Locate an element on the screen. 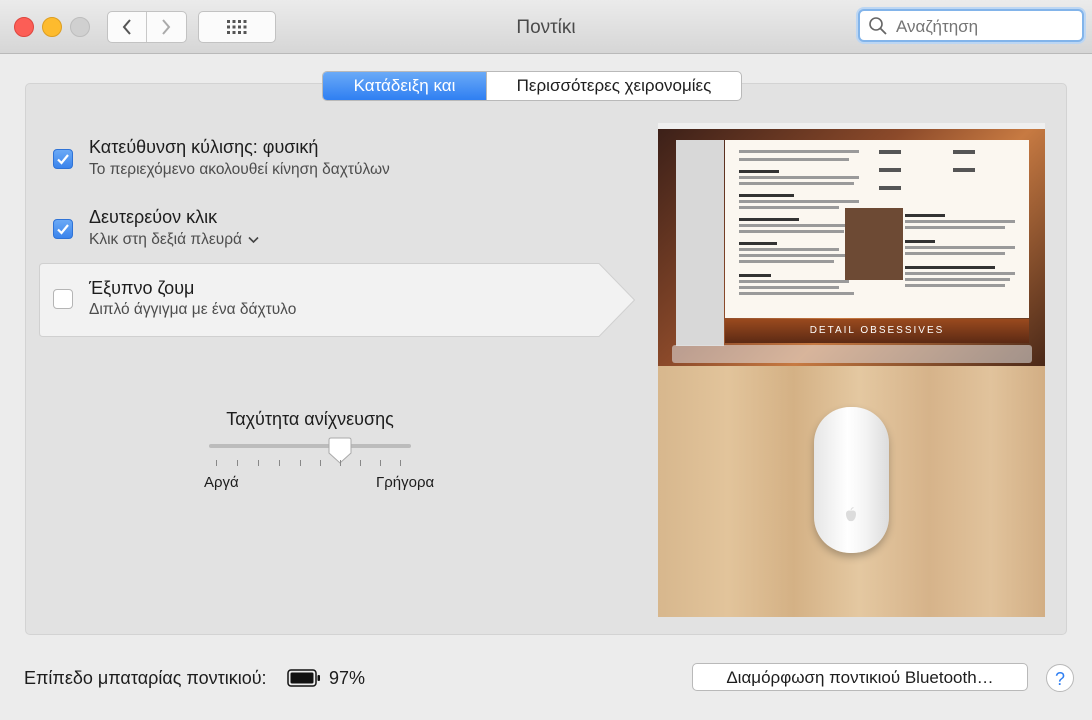 This screenshot has height=720, width=1092. secondary-click-title: Δευτερεύον κλικ is located at coordinates (153, 217).